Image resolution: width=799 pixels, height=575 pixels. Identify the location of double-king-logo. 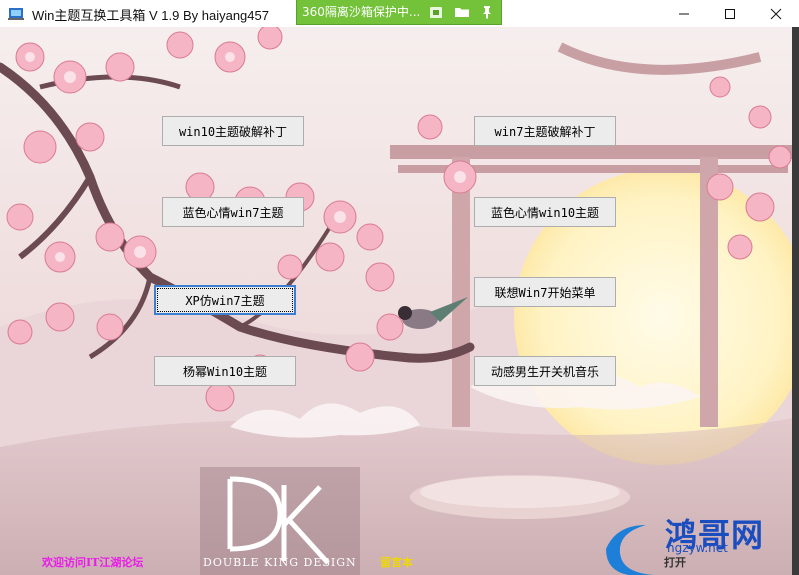
(278, 520).